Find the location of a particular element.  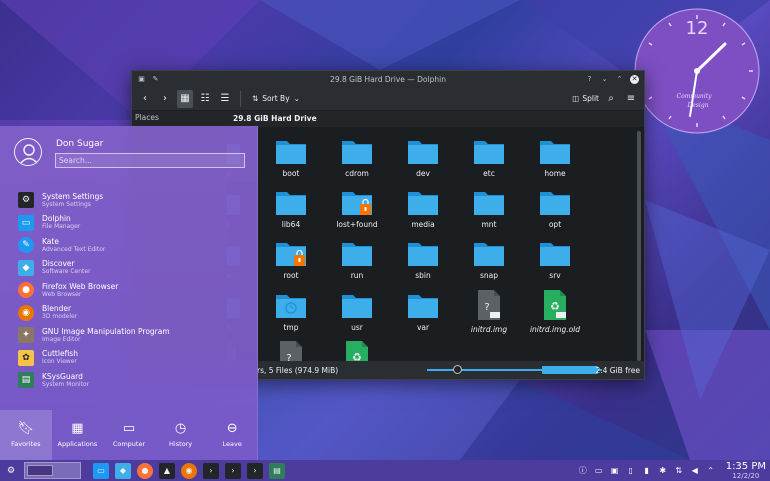

volume-icon: ◀ is located at coordinates (695, 471).